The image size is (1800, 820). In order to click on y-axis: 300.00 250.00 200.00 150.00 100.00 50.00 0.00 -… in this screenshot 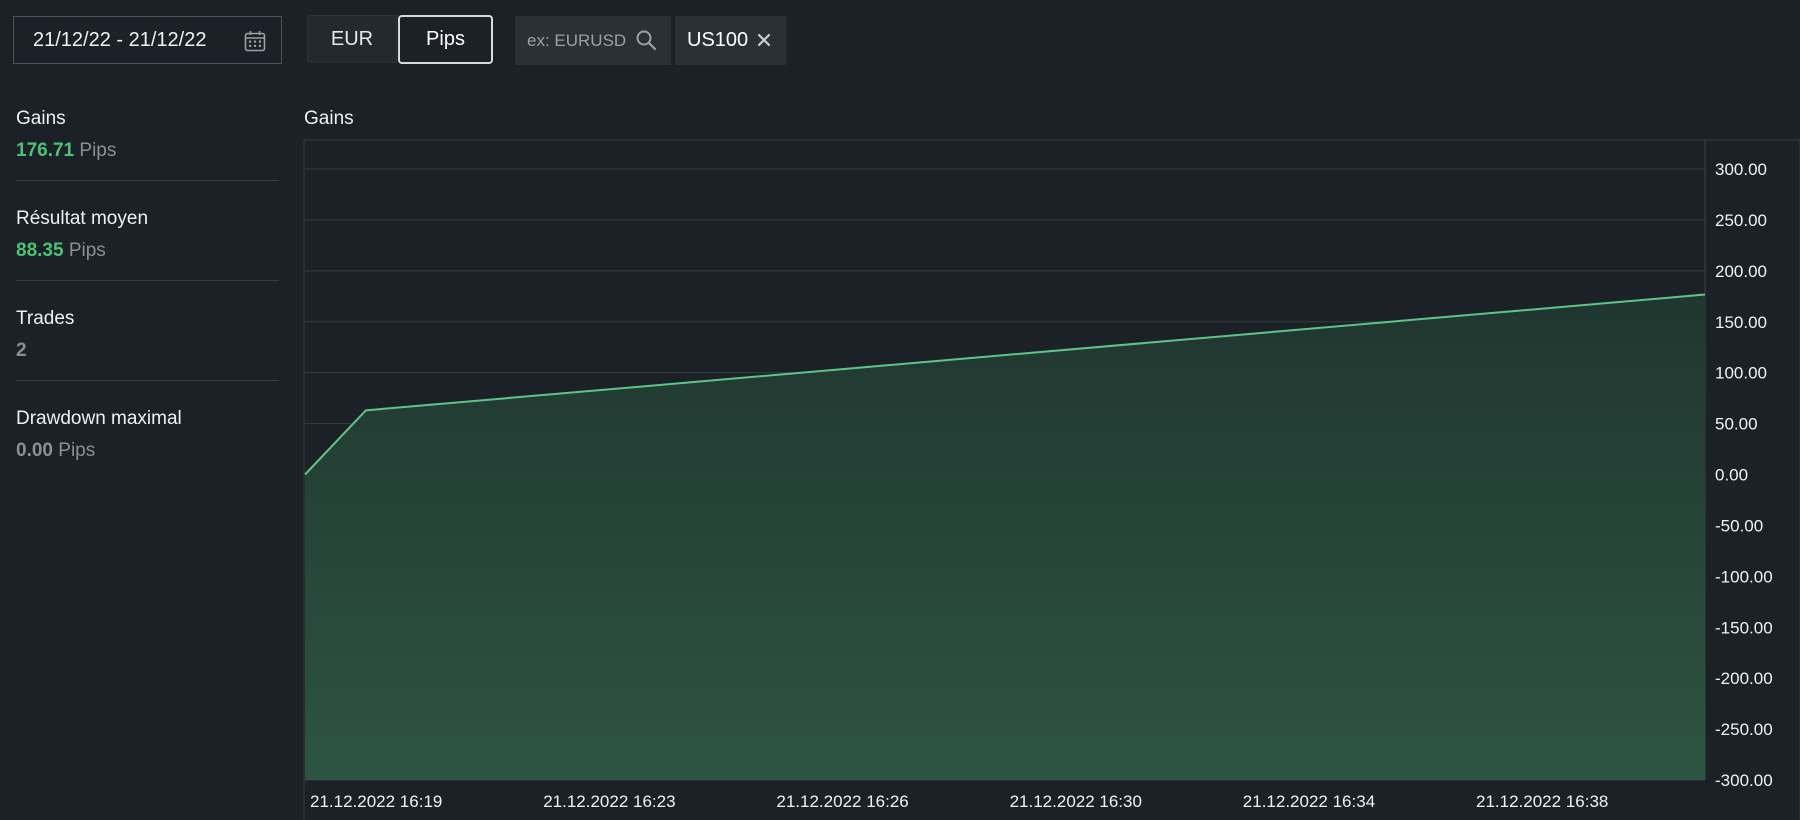, I will do `click(1744, 475)`.